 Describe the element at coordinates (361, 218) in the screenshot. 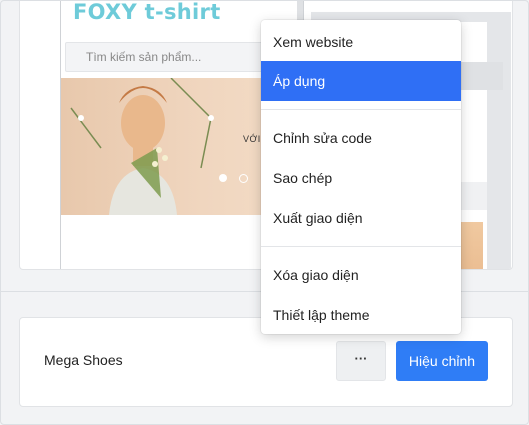

I see `menu-item-export-theme: Xuất giao diện` at that location.